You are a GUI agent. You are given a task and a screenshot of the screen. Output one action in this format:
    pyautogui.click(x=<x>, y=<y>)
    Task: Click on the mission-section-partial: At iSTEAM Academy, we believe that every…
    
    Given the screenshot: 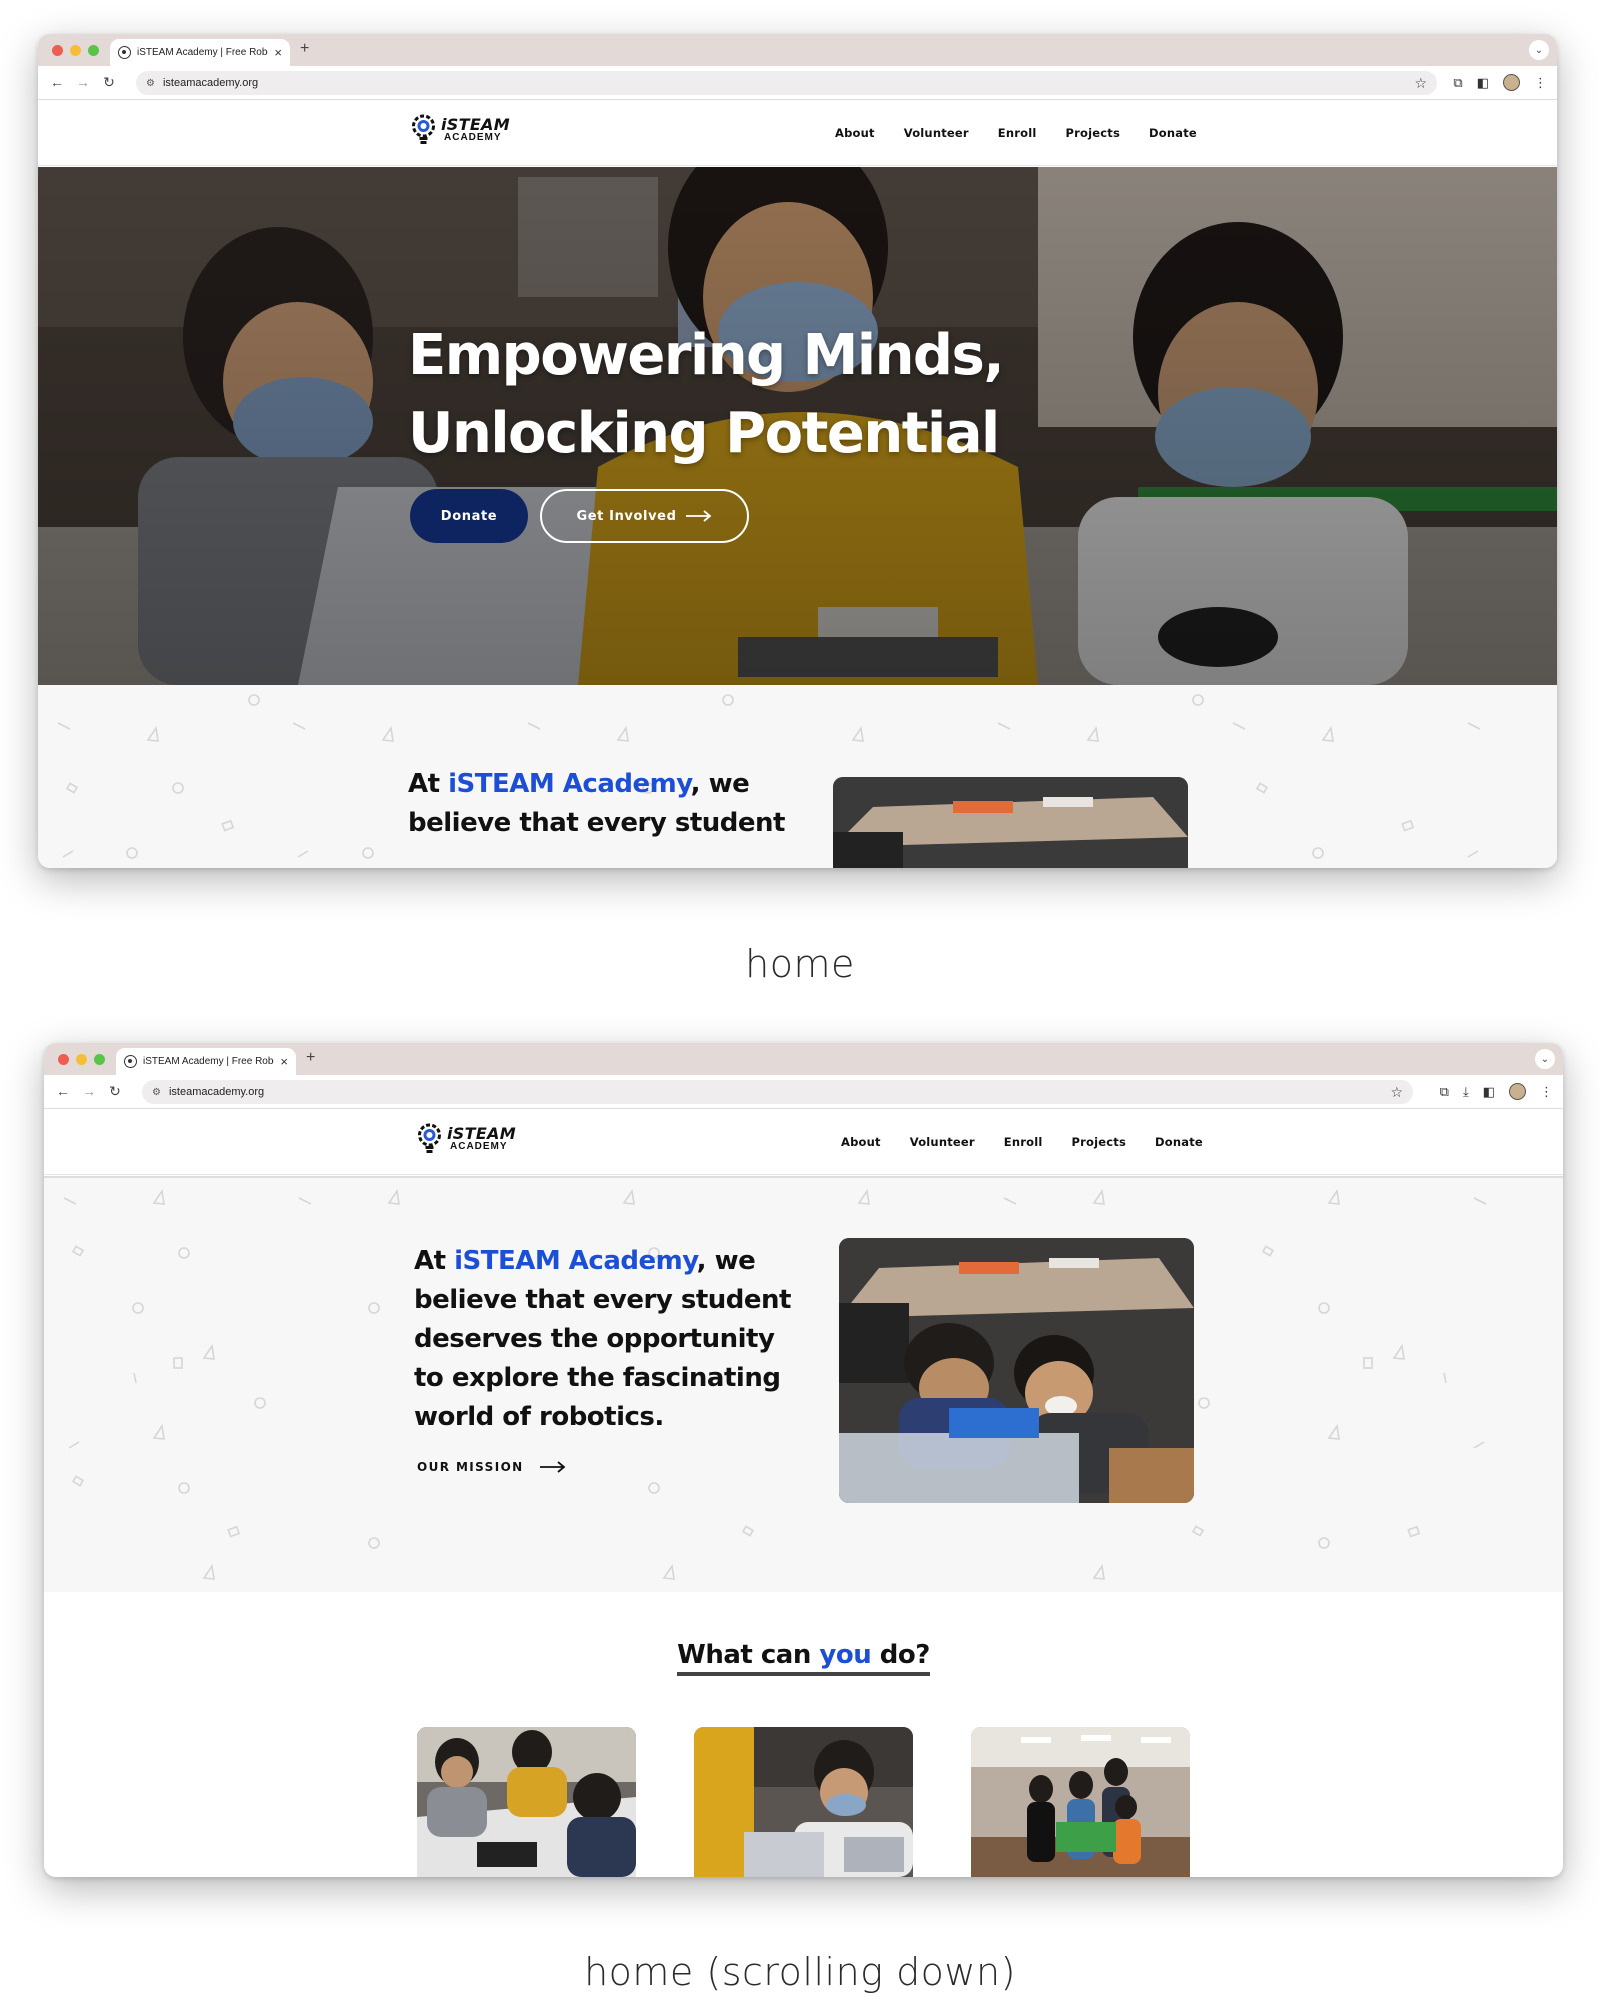 What is the action you would take?
    pyautogui.click(x=797, y=776)
    